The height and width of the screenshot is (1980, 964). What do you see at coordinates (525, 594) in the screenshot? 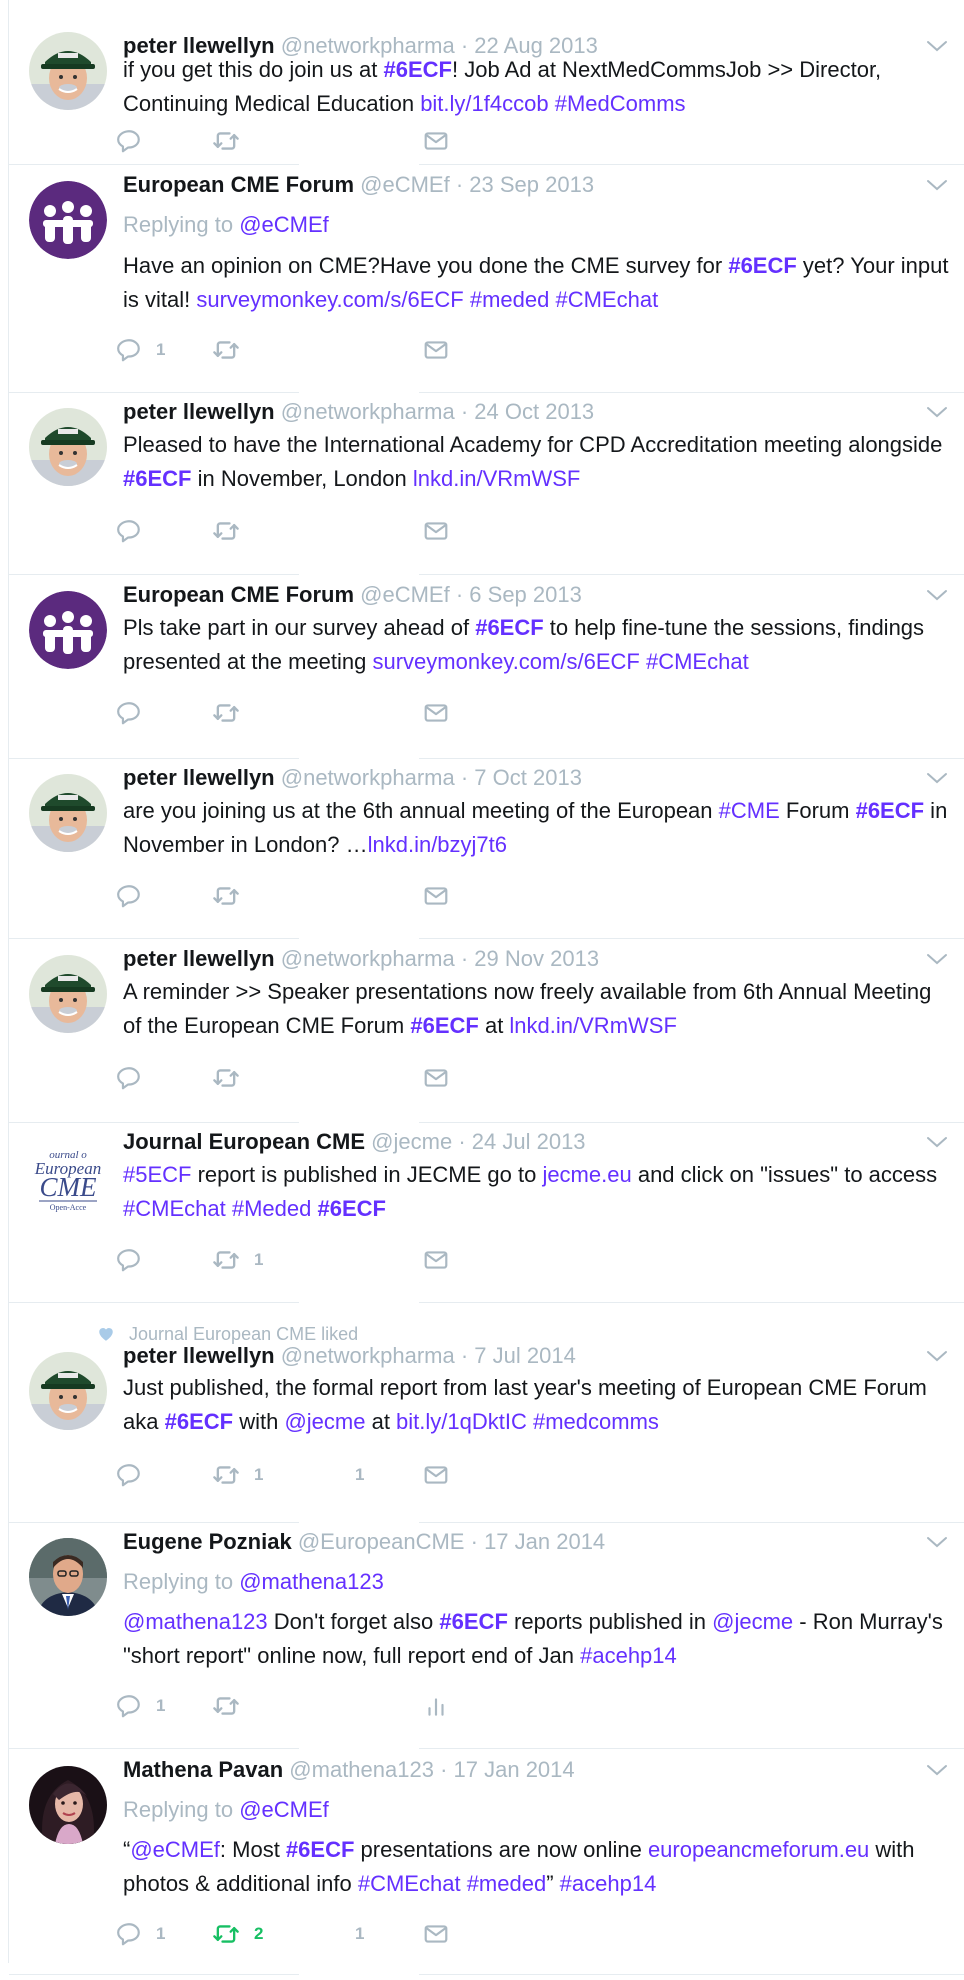
I see `timestamp: 6 Sep 2013` at bounding box center [525, 594].